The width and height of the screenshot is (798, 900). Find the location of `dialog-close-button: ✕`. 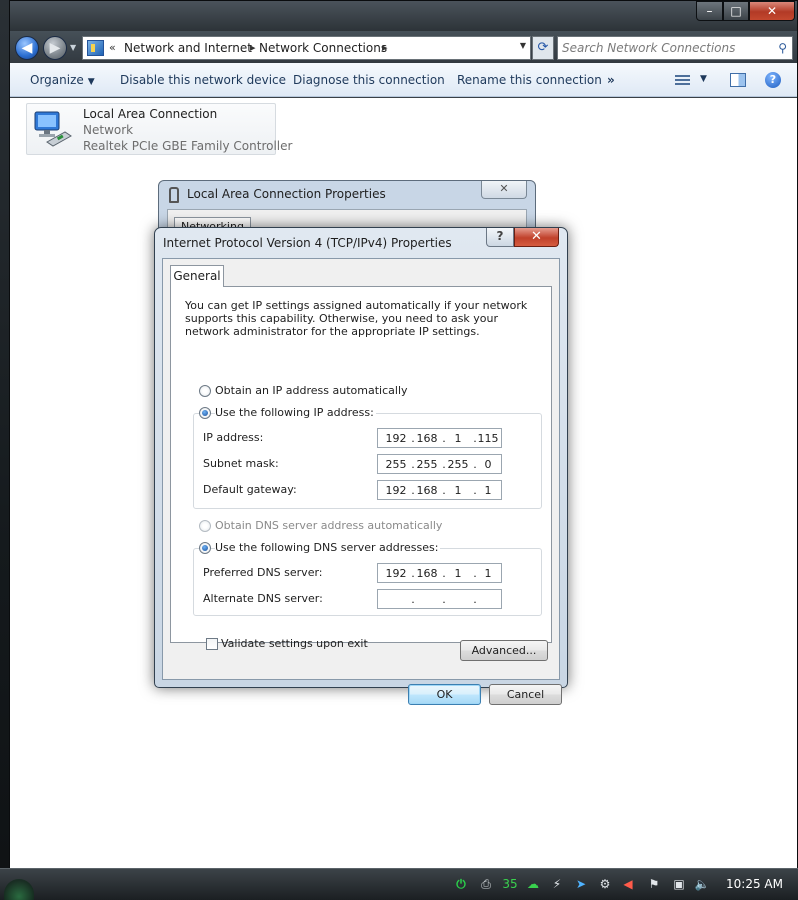

dialog-close-button: ✕ is located at coordinates (536, 237).